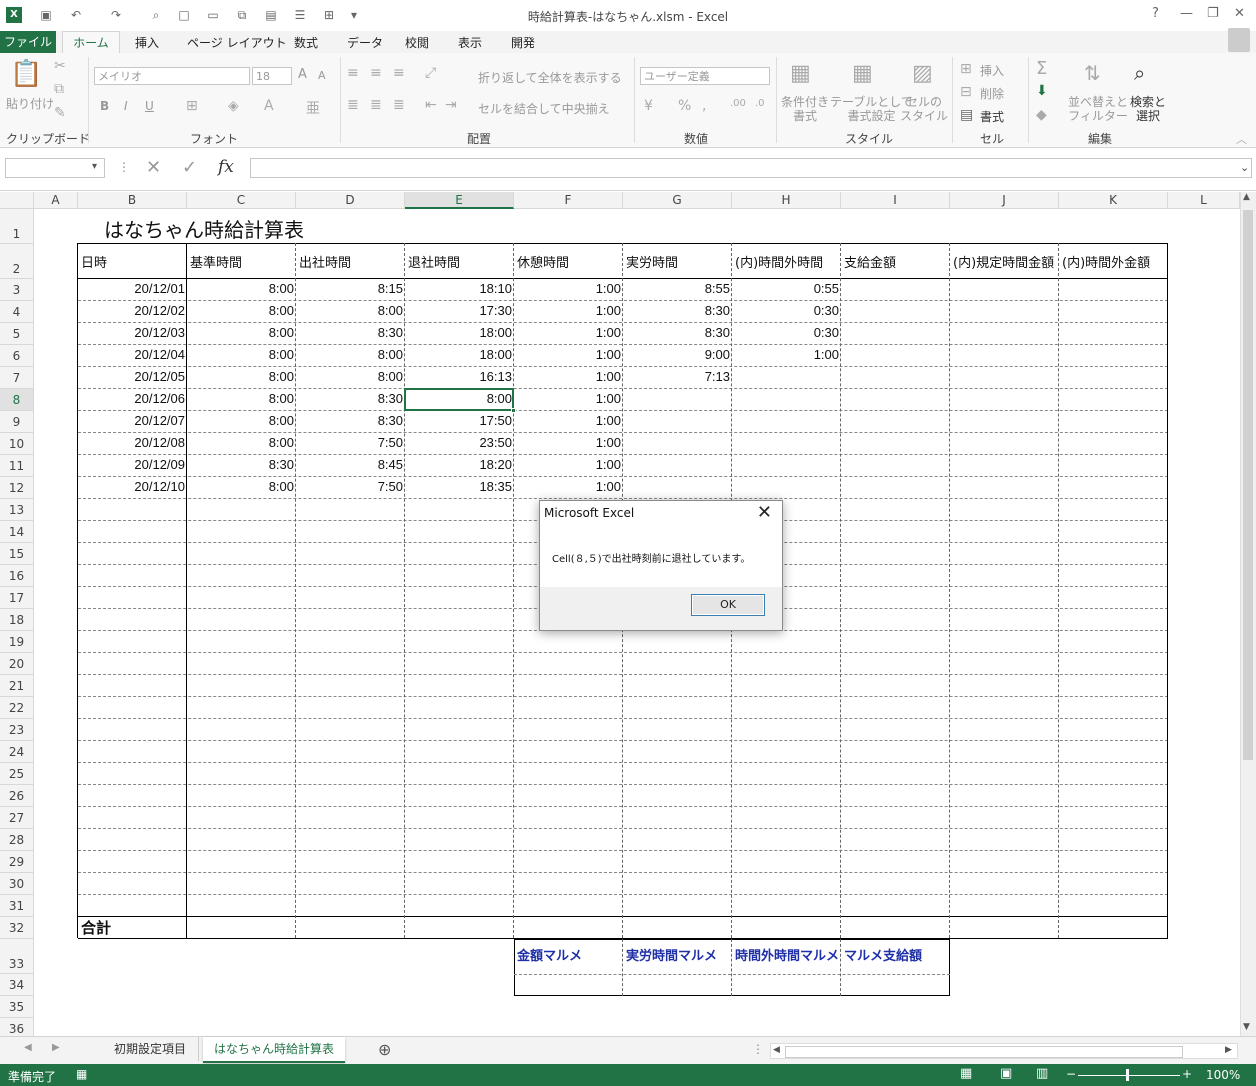 Image resolution: width=1256 pixels, height=1086 pixels. What do you see at coordinates (862, 73) in the screenshot?
I see `format-as-table-icon: ▦` at bounding box center [862, 73].